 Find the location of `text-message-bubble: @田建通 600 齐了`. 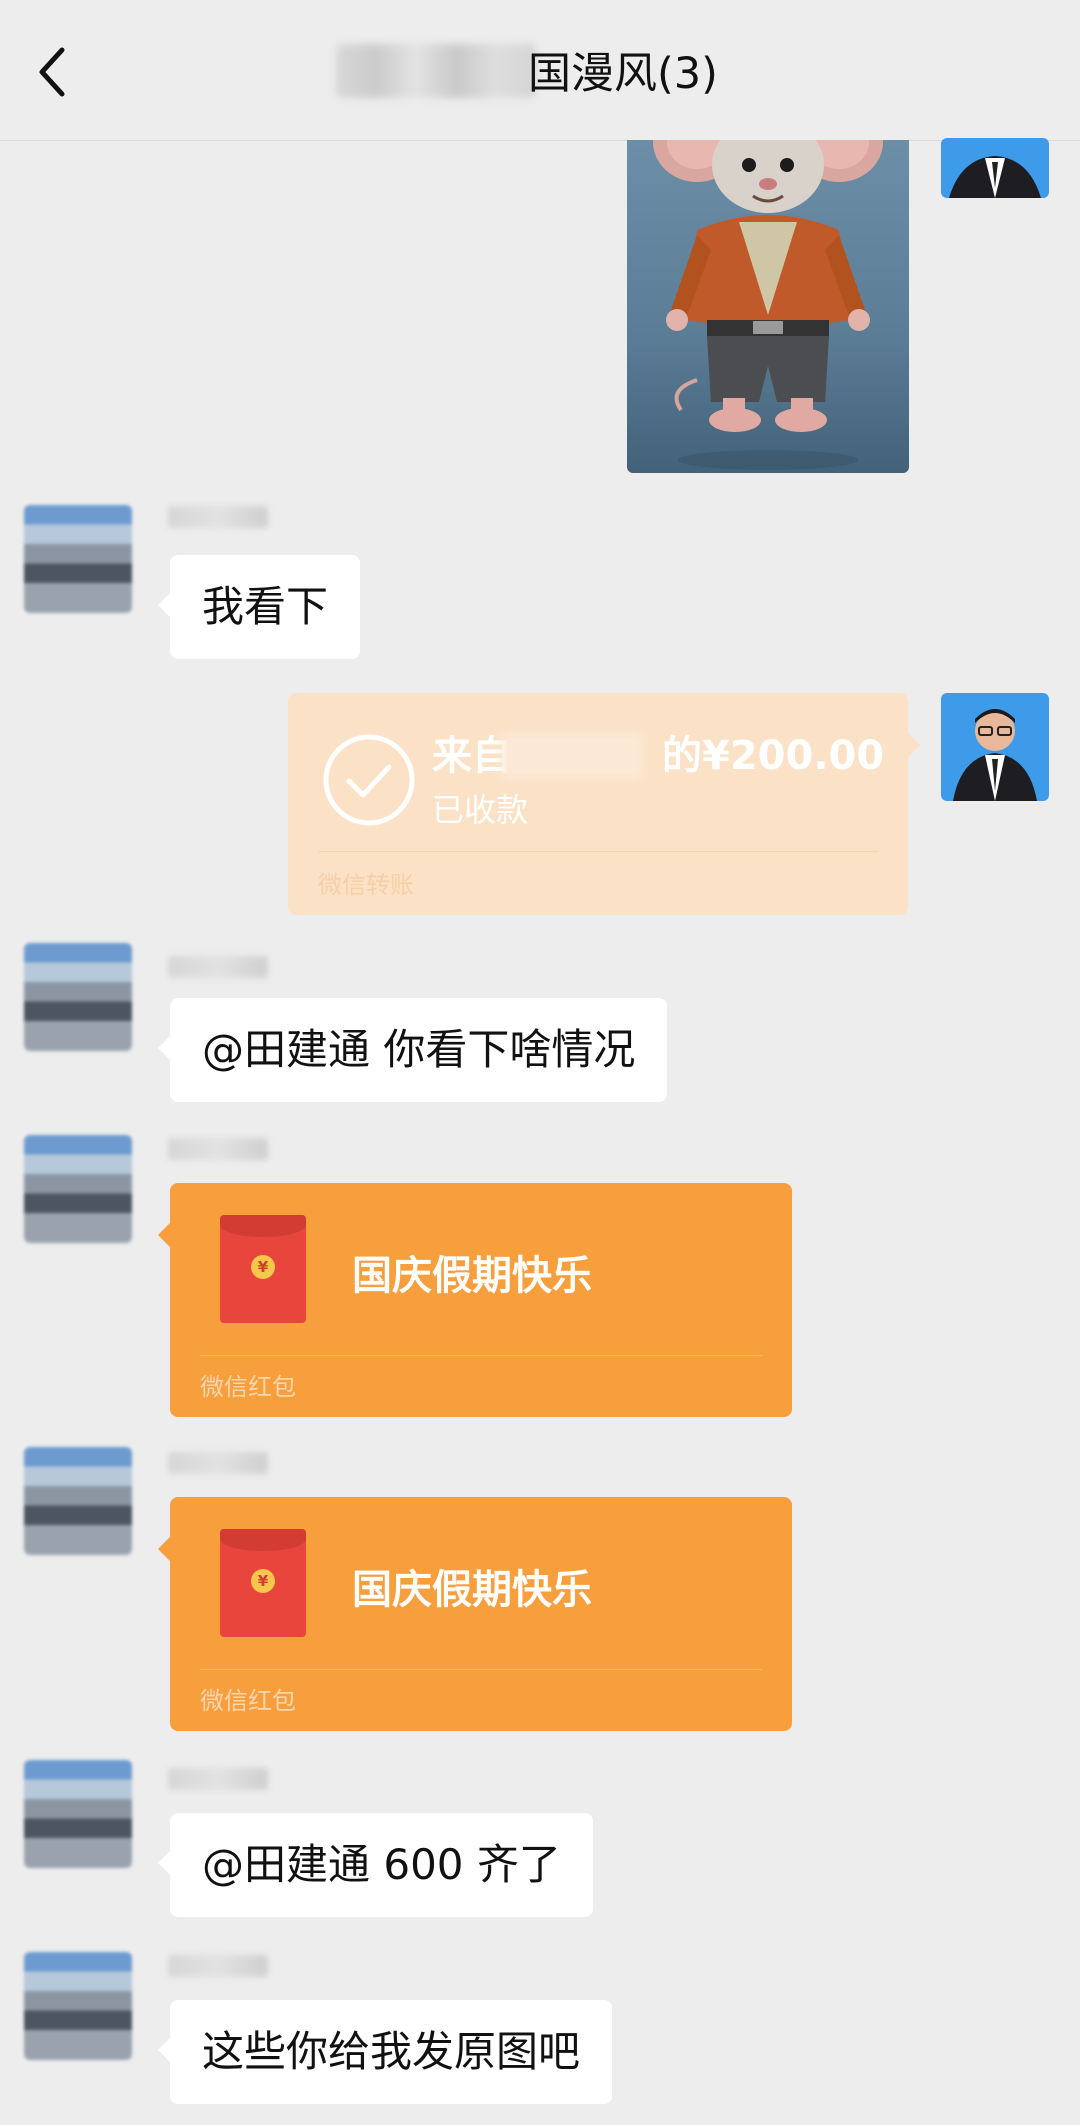

text-message-bubble: @田建通 600 齐了 is located at coordinates (375, 1865).